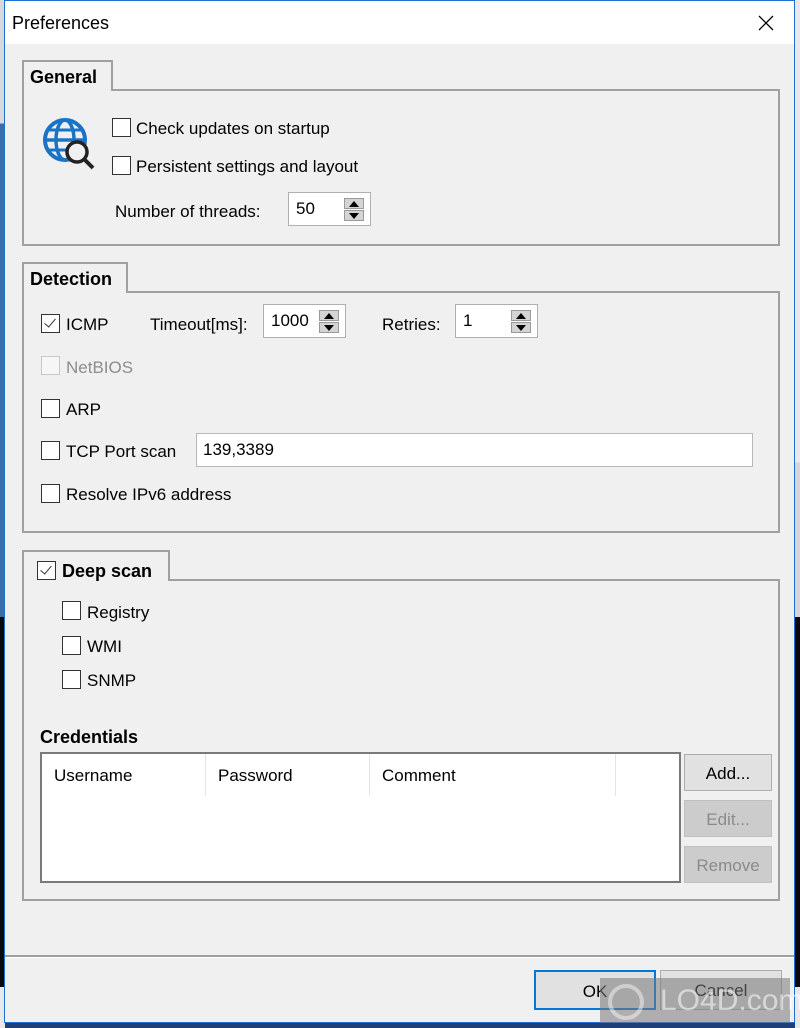  I want to click on persistent-settings-checkbox, so click(121, 165).